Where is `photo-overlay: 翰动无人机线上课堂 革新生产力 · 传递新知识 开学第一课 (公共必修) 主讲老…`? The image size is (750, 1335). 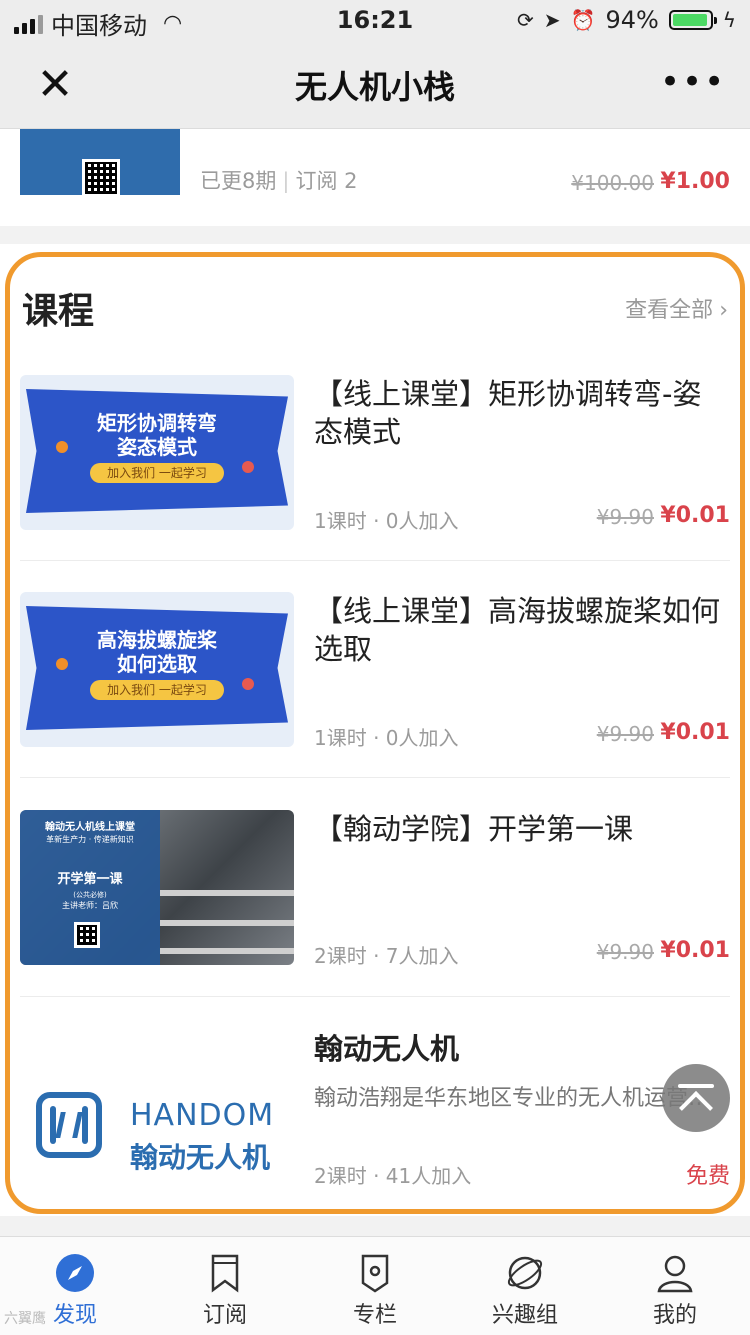
photo-overlay: 翰动无人机线上课堂 革新生产力 · 传递新知识 开学第一课 (公共必修) 主讲老… is located at coordinates (90, 887).